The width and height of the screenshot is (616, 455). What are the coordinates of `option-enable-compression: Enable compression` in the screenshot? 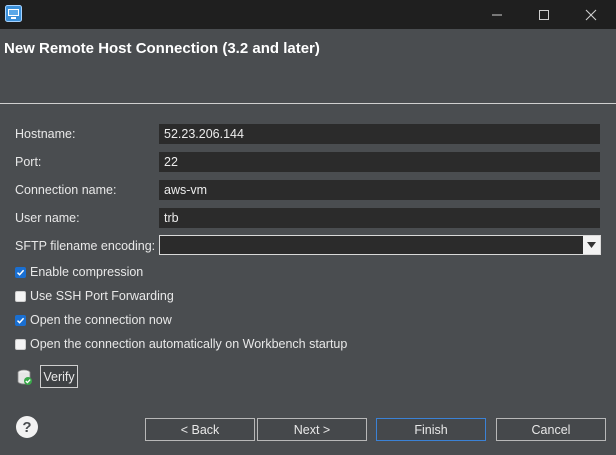 It's located at (79, 272).